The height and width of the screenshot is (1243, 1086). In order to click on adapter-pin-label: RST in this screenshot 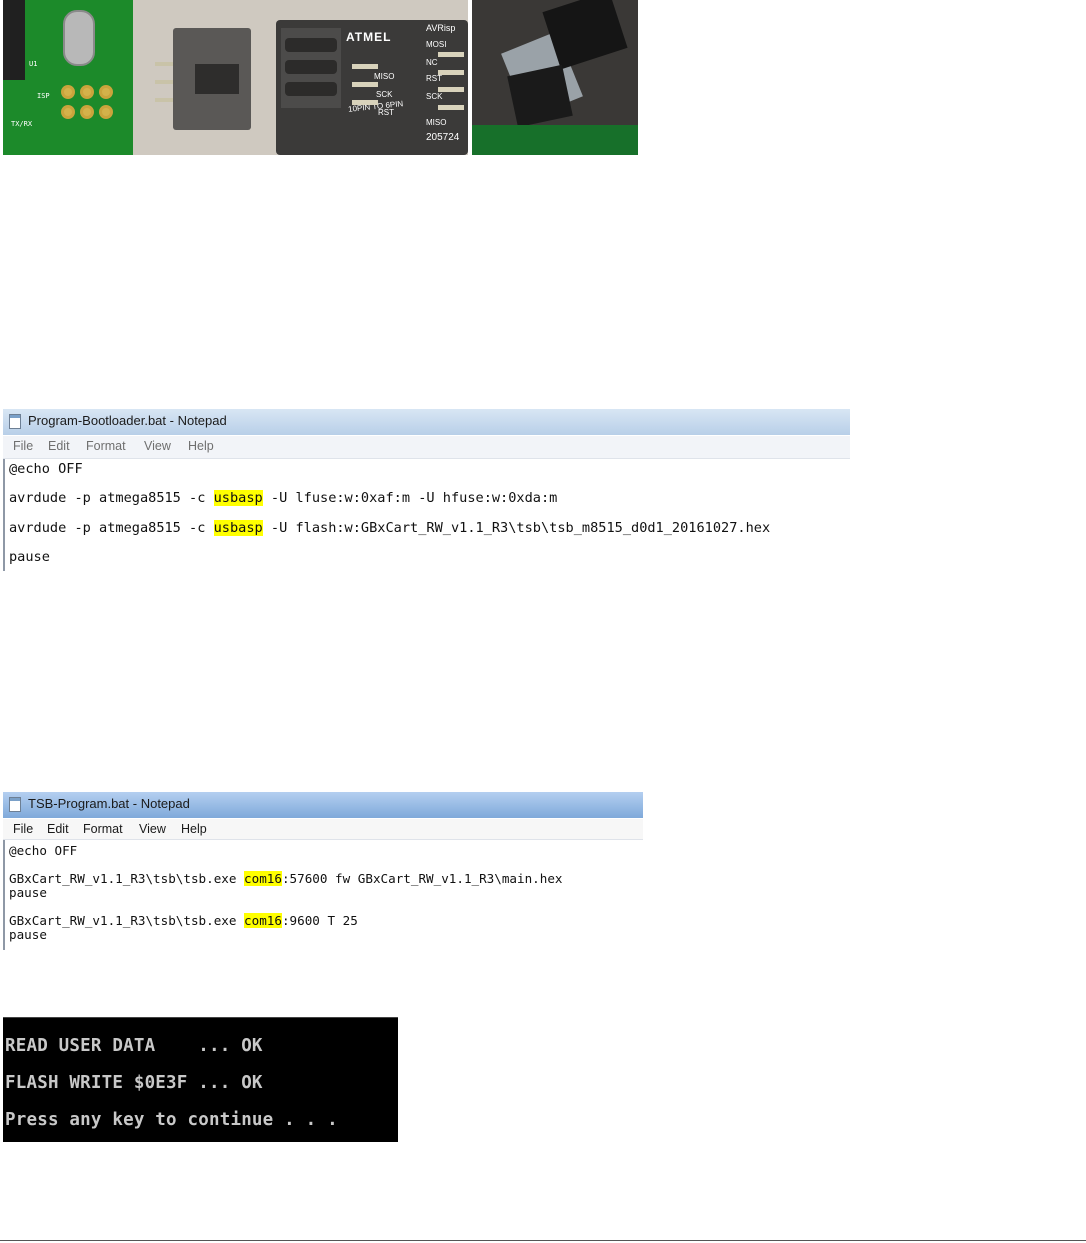, I will do `click(434, 78)`.